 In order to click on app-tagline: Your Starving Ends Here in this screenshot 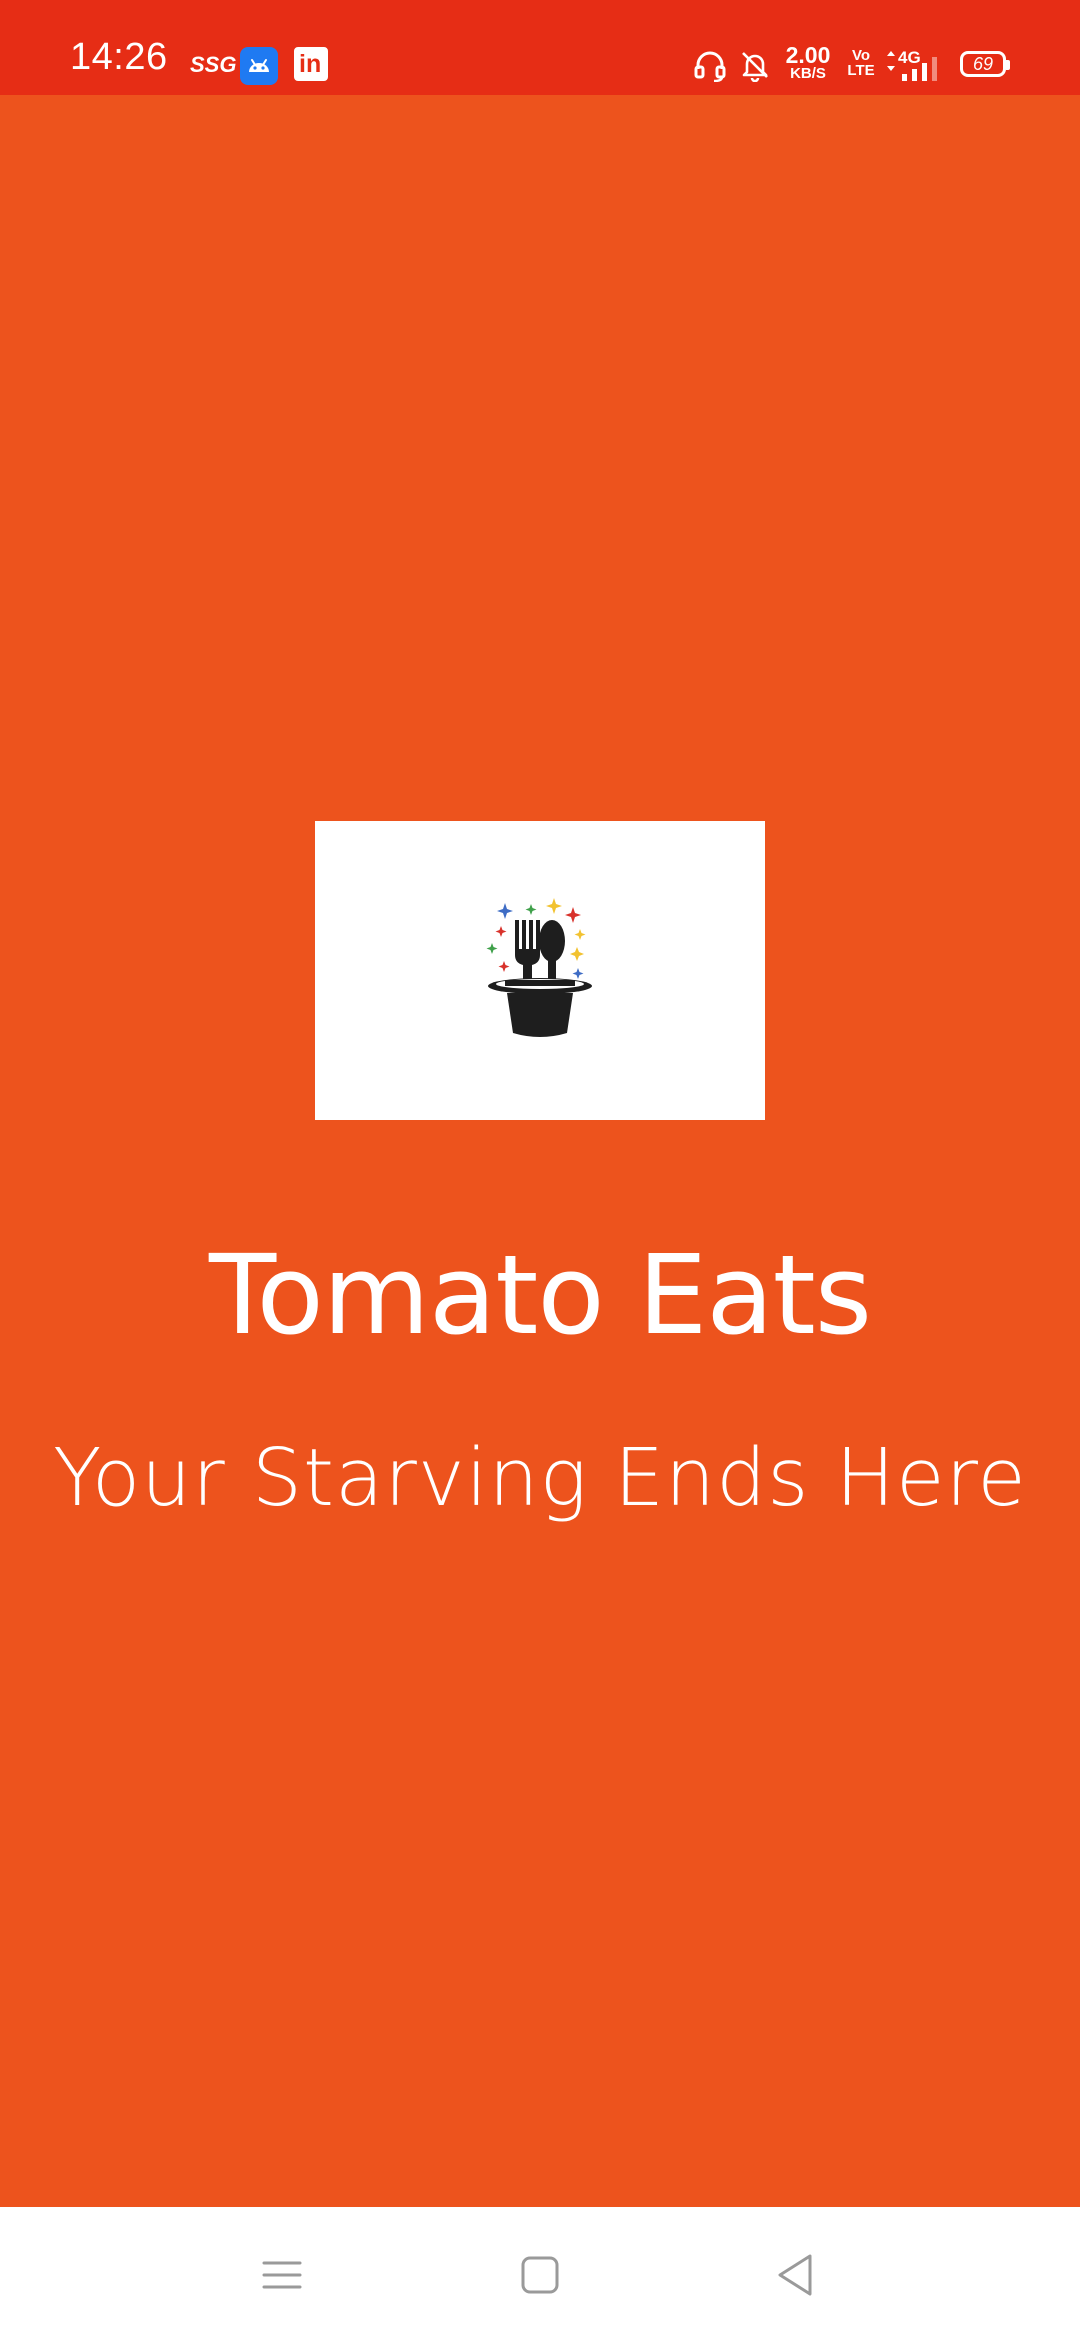, I will do `click(540, 1478)`.